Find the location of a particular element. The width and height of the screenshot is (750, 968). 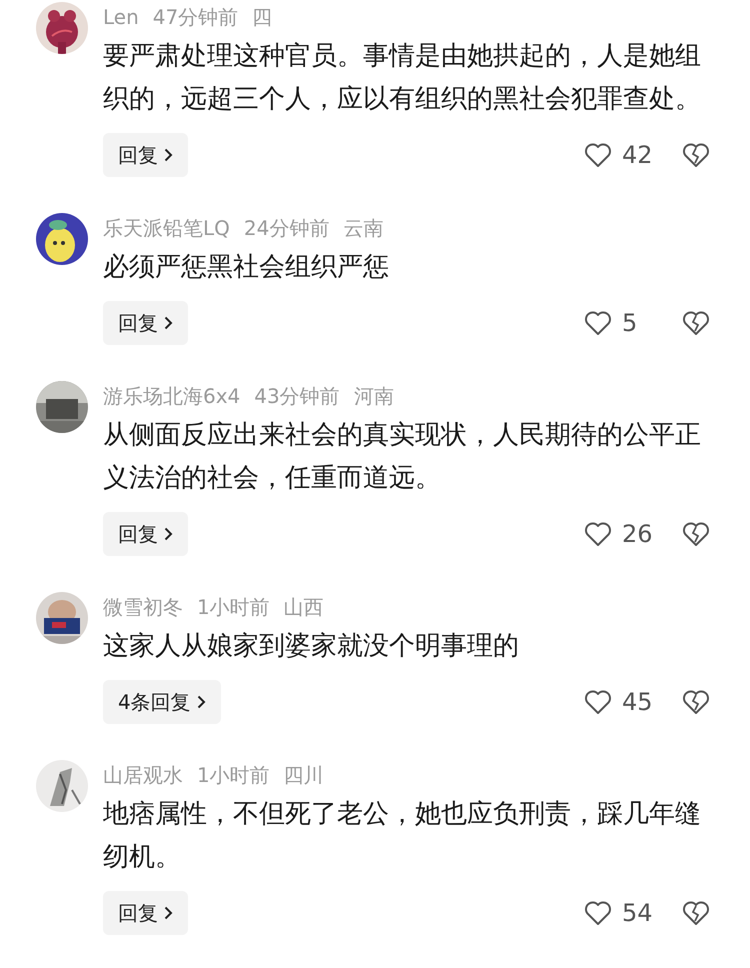

comment-location: 四 is located at coordinates (262, 17).